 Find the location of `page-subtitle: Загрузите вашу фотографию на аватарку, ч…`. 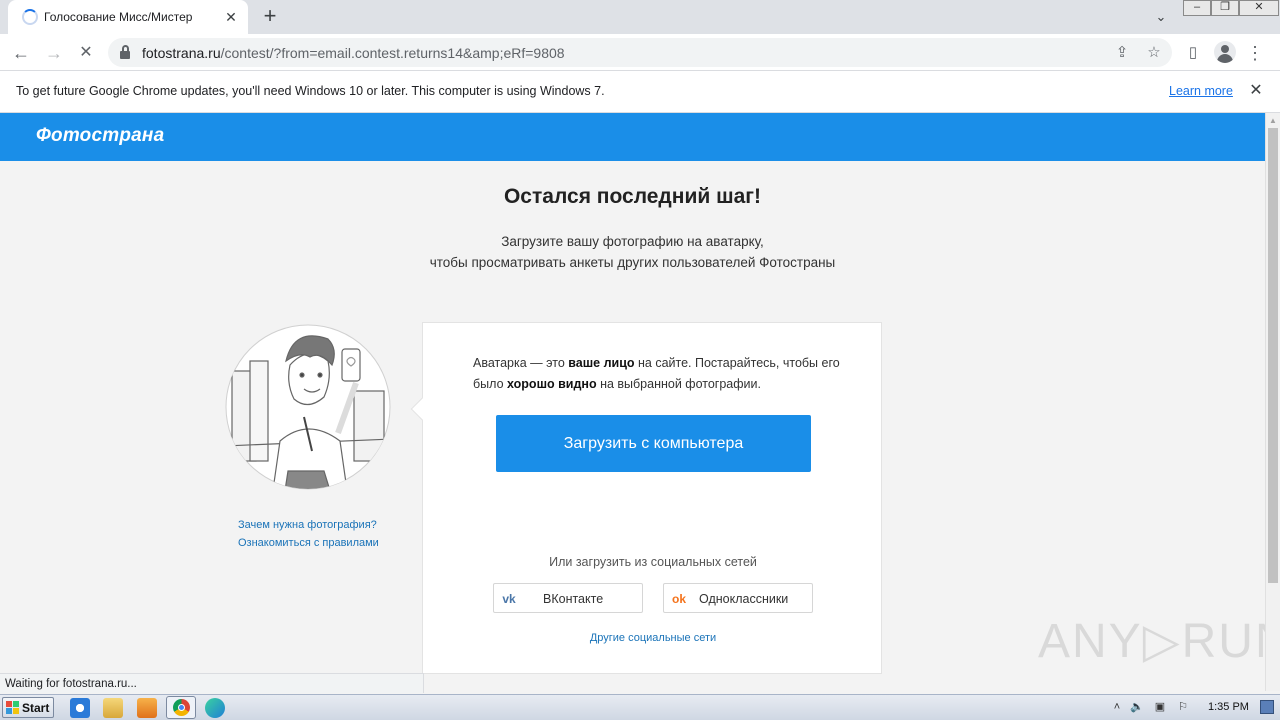

page-subtitle: Загрузите вашу фотографию на аватарку, ч… is located at coordinates (632, 252).